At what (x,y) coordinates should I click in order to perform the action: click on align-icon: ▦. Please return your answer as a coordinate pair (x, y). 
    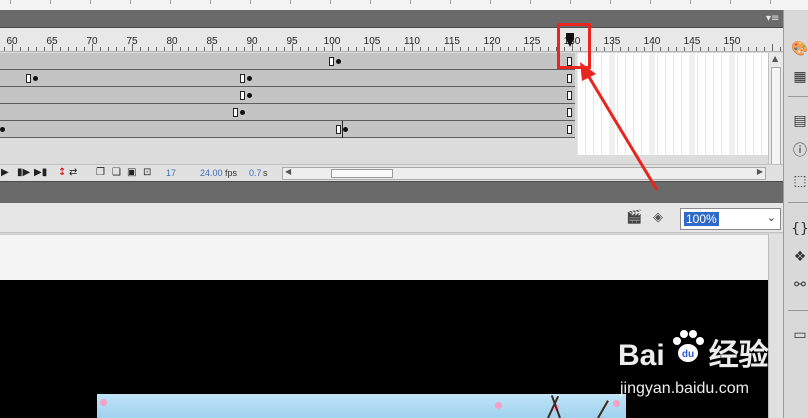
    Looking at the image, I should click on (799, 77).